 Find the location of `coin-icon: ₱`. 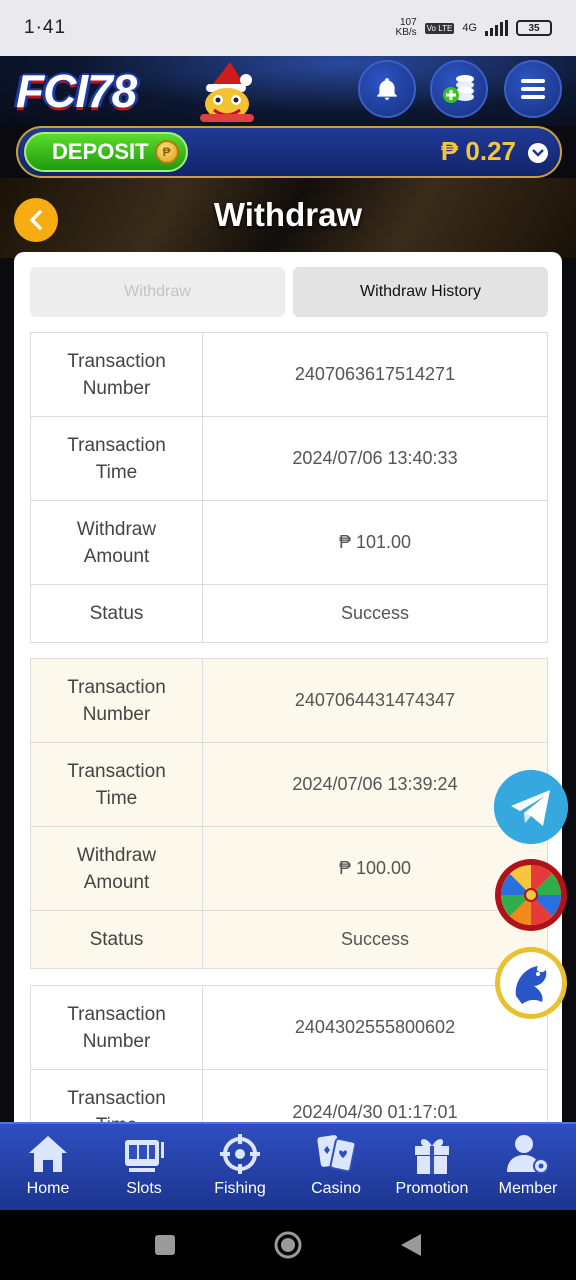

coin-icon: ₱ is located at coordinates (166, 152).